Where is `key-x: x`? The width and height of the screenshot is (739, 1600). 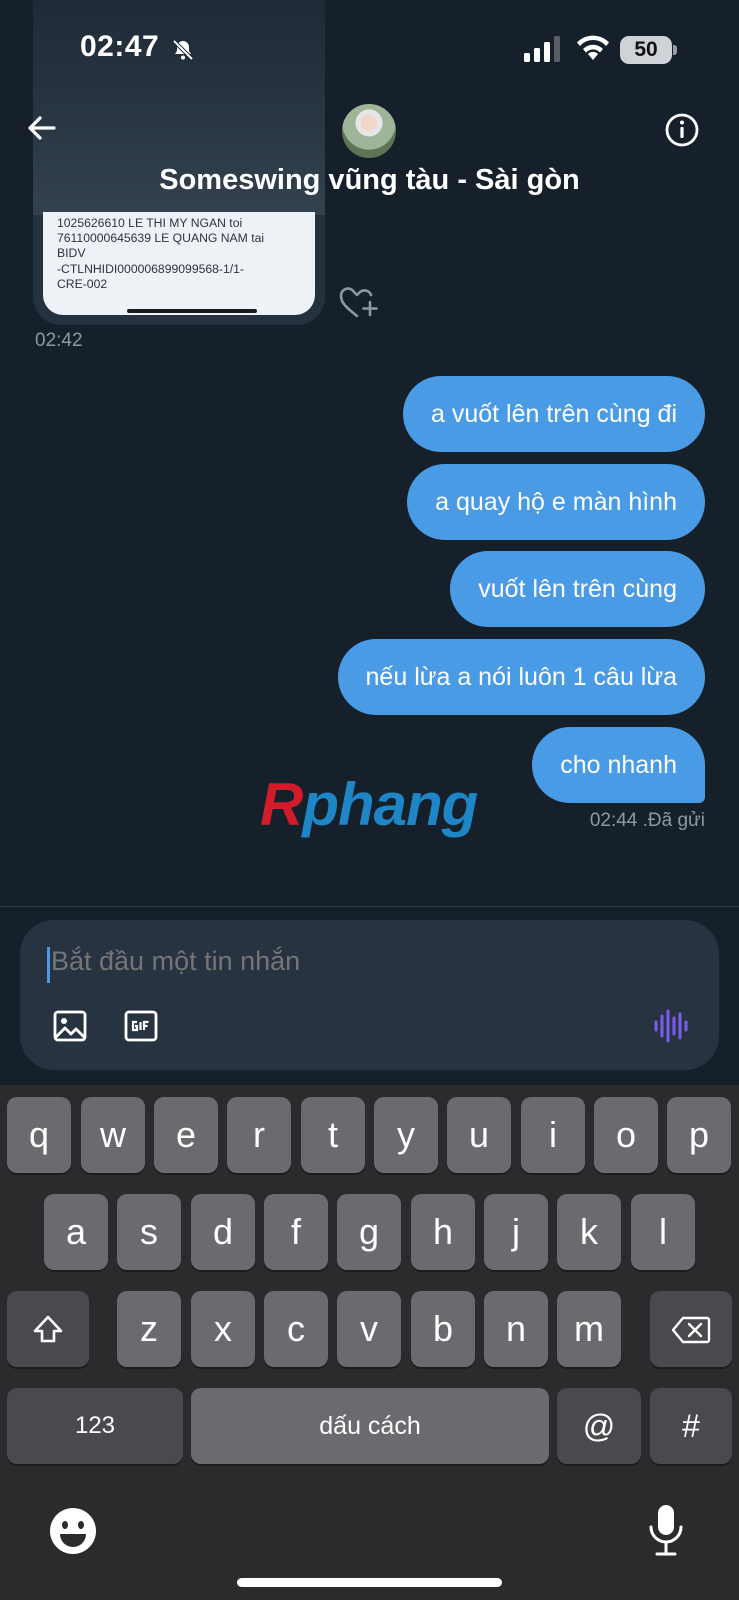
key-x: x is located at coordinates (223, 1329).